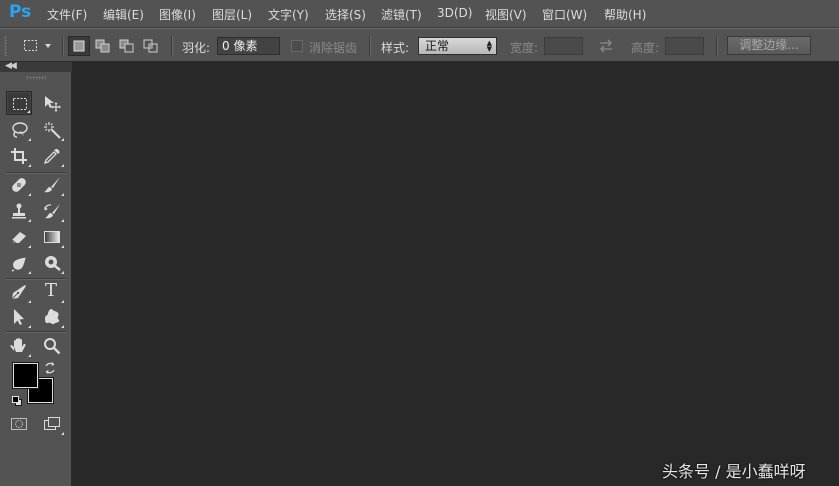  I want to click on magic-wand-tool, so click(52, 130).